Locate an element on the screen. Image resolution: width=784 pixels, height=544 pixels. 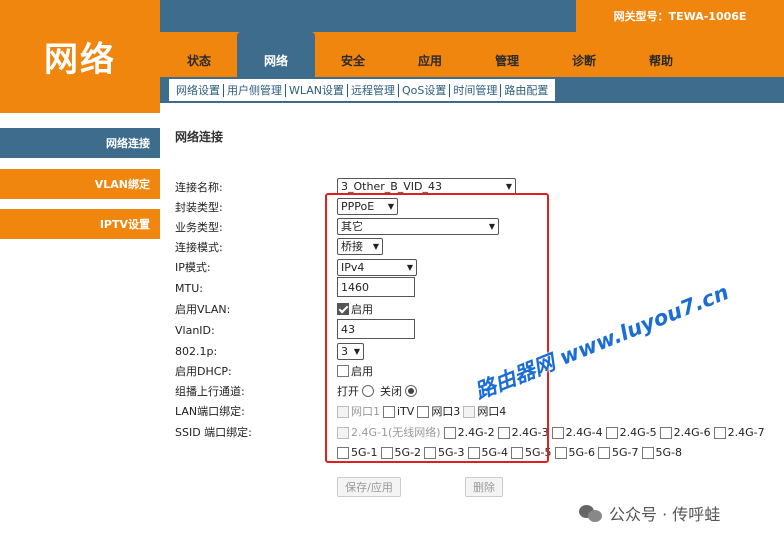
label-vlan-id: VlanID: is located at coordinates (195, 330).